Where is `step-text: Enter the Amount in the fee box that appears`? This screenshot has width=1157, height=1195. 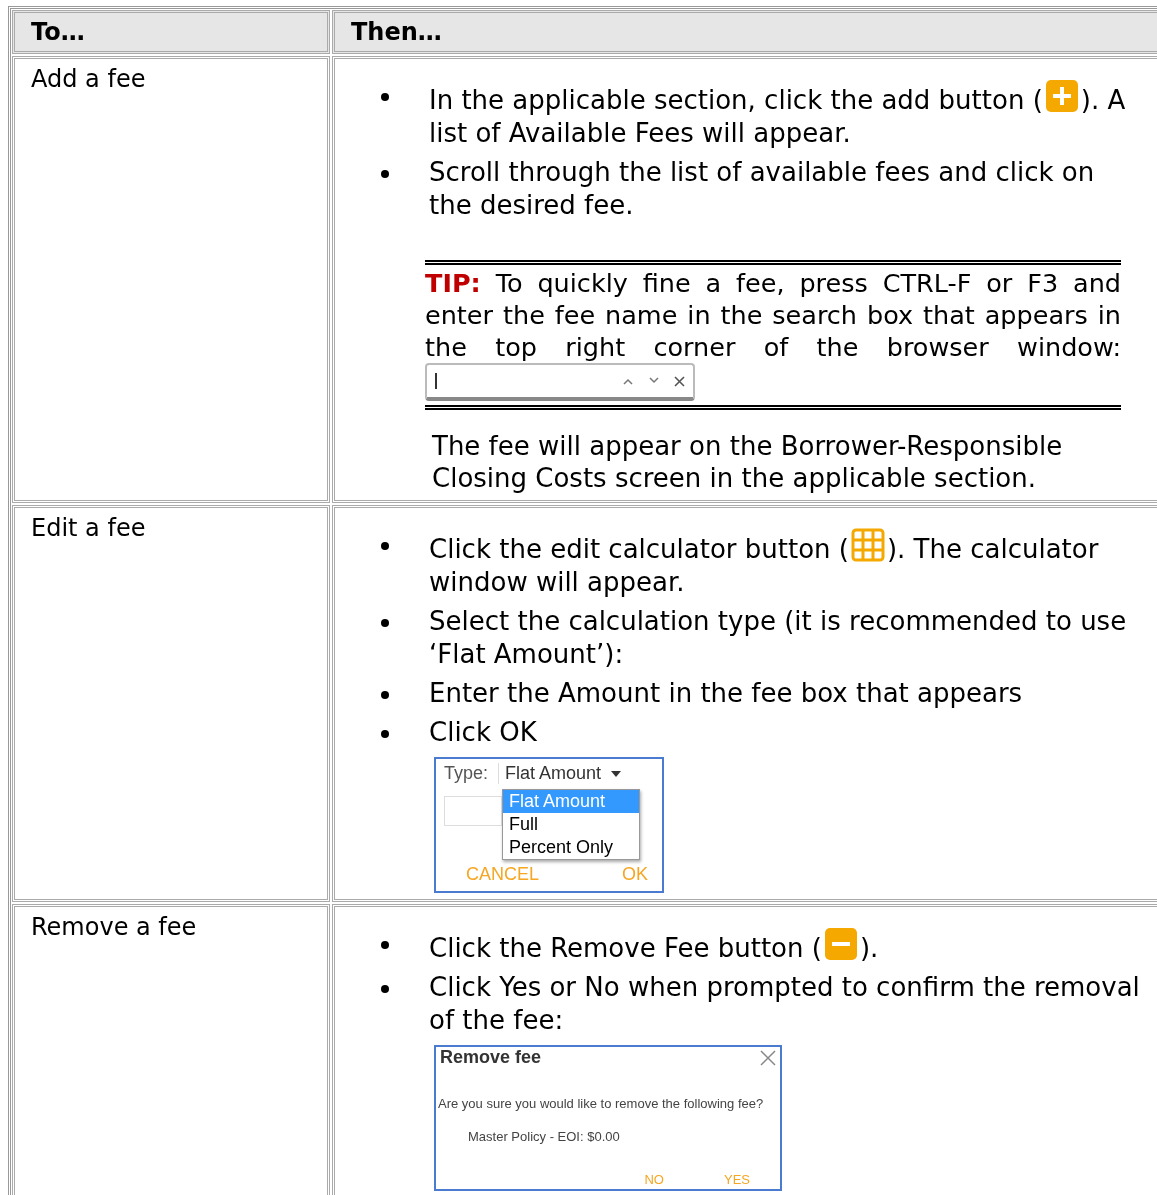 step-text: Enter the Amount in the fee box that appears is located at coordinates (726, 693).